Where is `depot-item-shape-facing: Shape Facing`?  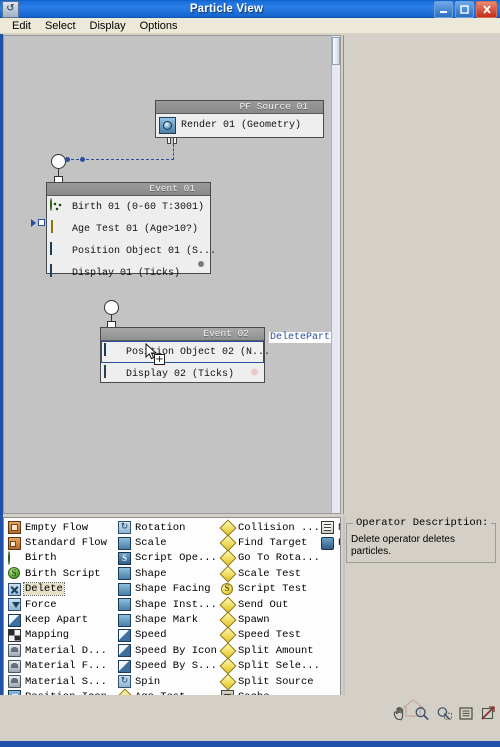 depot-item-shape-facing: Shape Facing is located at coordinates (165, 589).